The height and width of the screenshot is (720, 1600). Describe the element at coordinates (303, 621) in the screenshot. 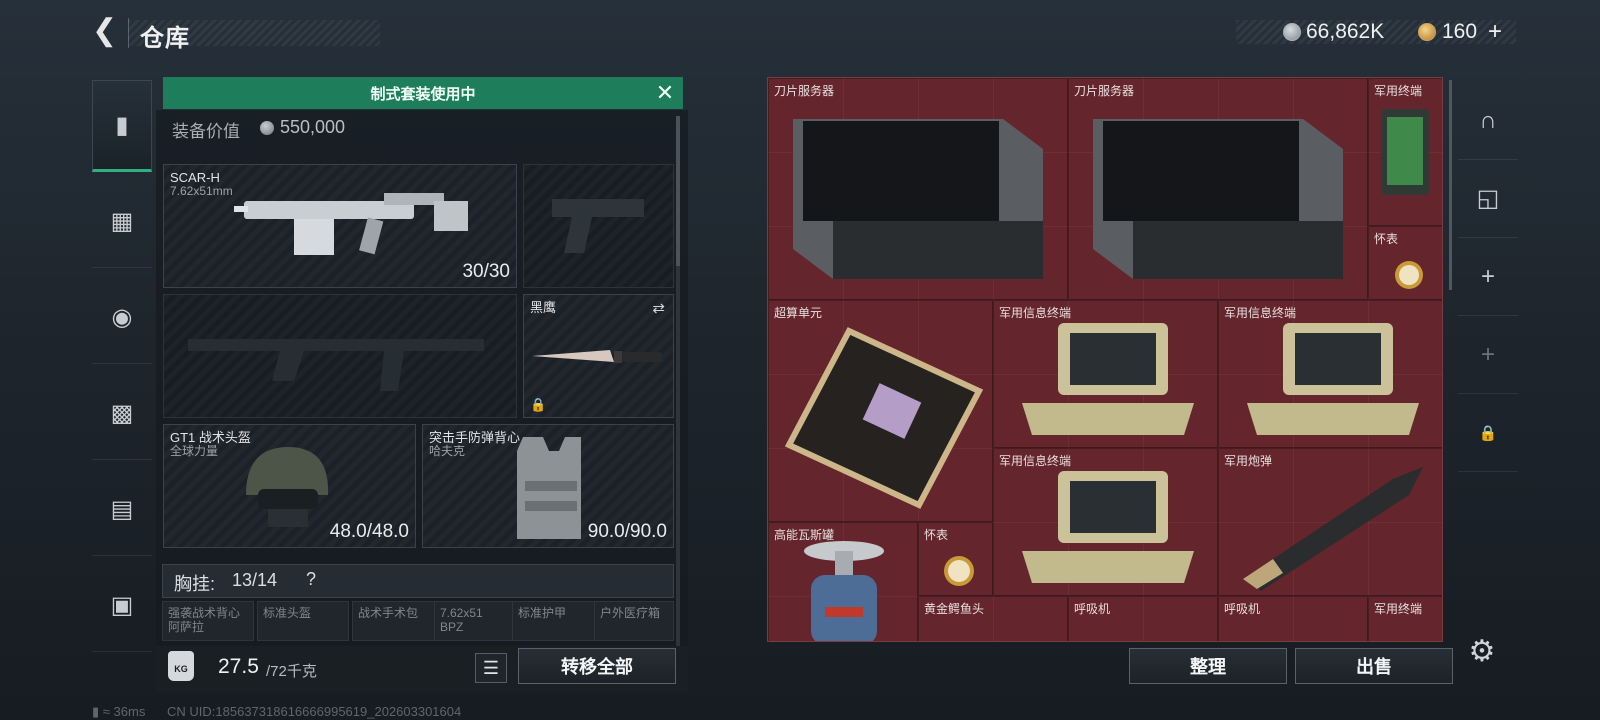

I see `chest-mini-slot: 标准头盔` at that location.